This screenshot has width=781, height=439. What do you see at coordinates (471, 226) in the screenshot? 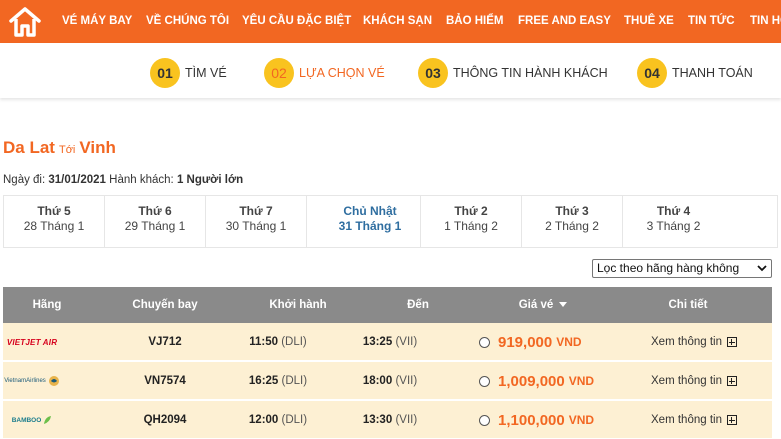
I see `date-date: 1 Tháng 2` at bounding box center [471, 226].